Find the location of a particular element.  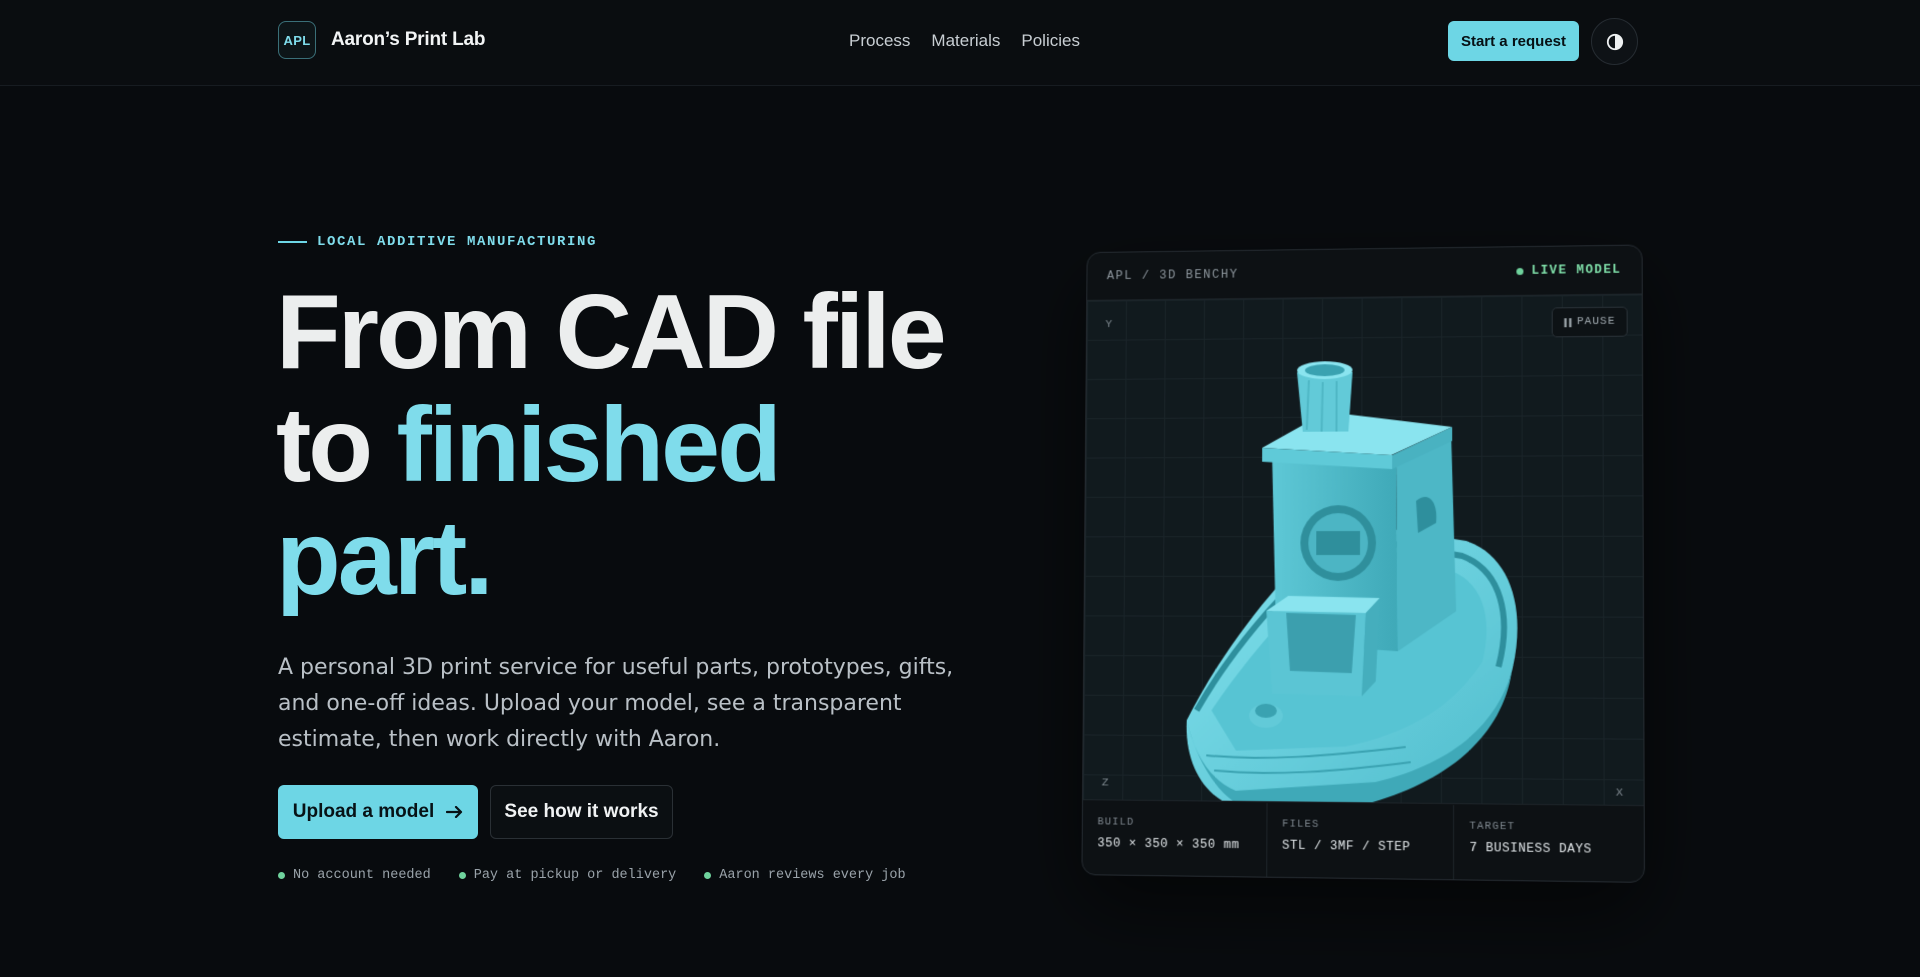

live-status-badge: LIVE MODEL is located at coordinates (1568, 270).